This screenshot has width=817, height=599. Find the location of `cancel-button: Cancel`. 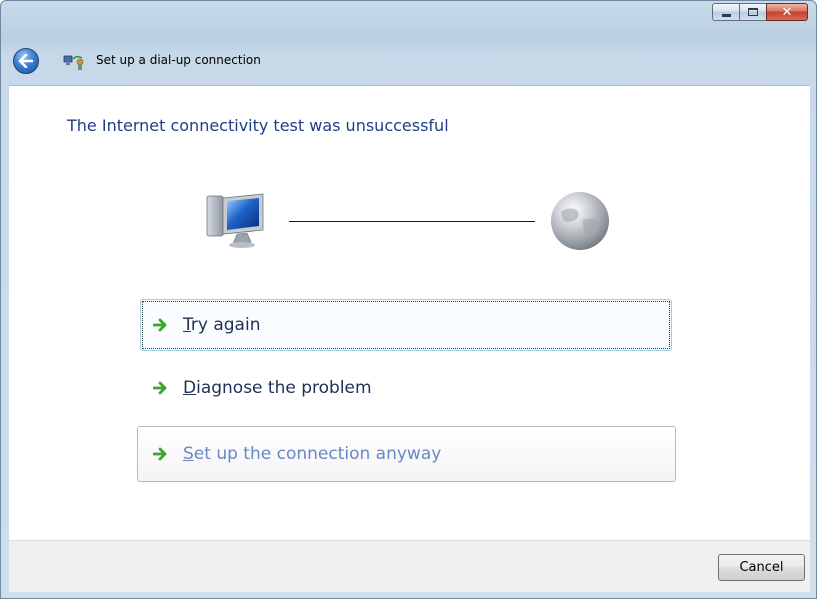

cancel-button: Cancel is located at coordinates (761, 567).